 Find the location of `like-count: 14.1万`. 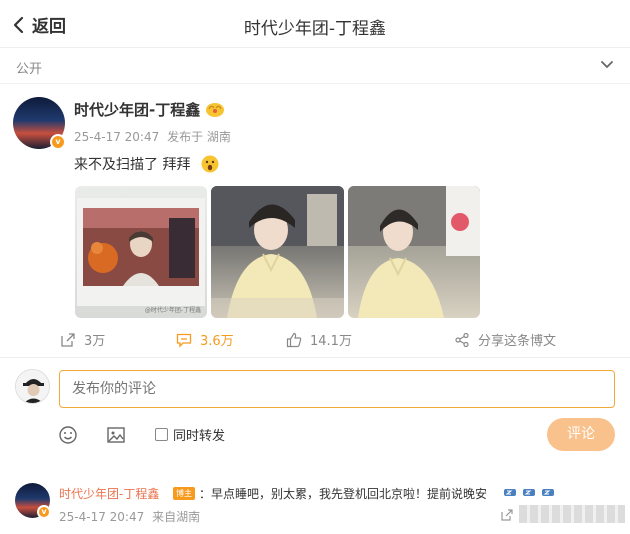

like-count: 14.1万 is located at coordinates (331, 341).